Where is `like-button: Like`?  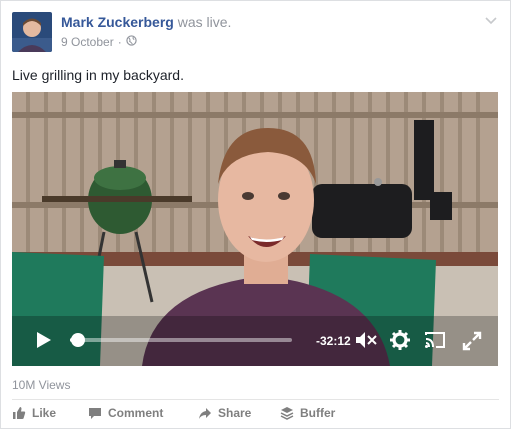 like-button: Like is located at coordinates (50, 413).